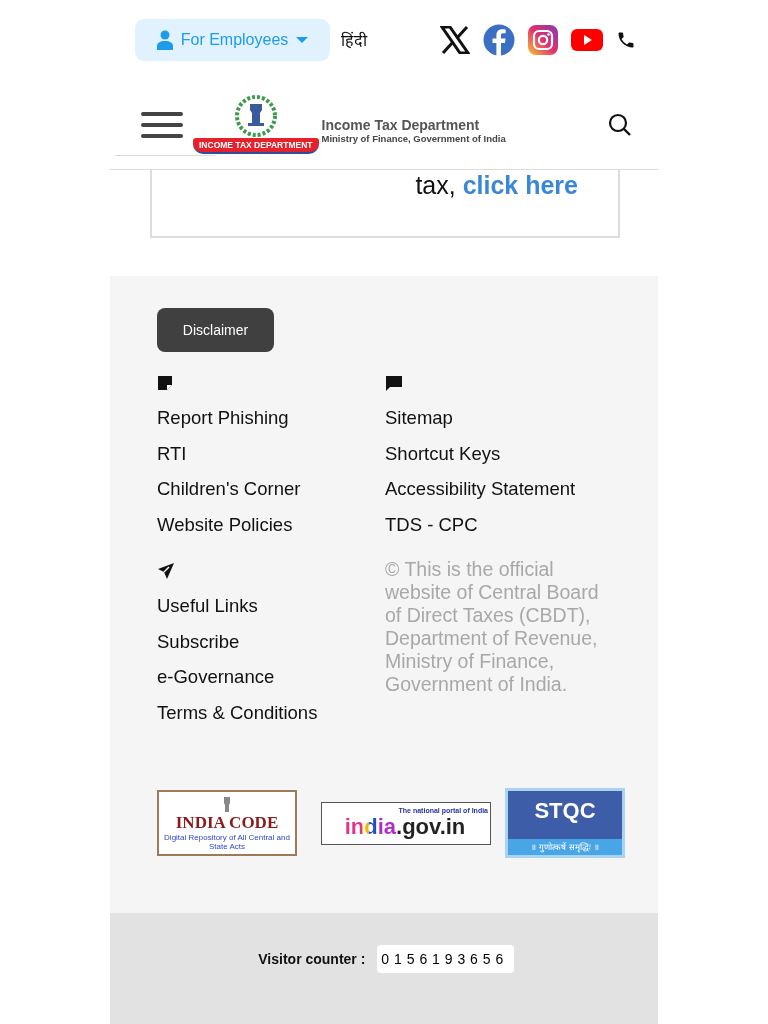 The height and width of the screenshot is (1024, 768). I want to click on logo-title: india.gov.in, so click(405, 827).